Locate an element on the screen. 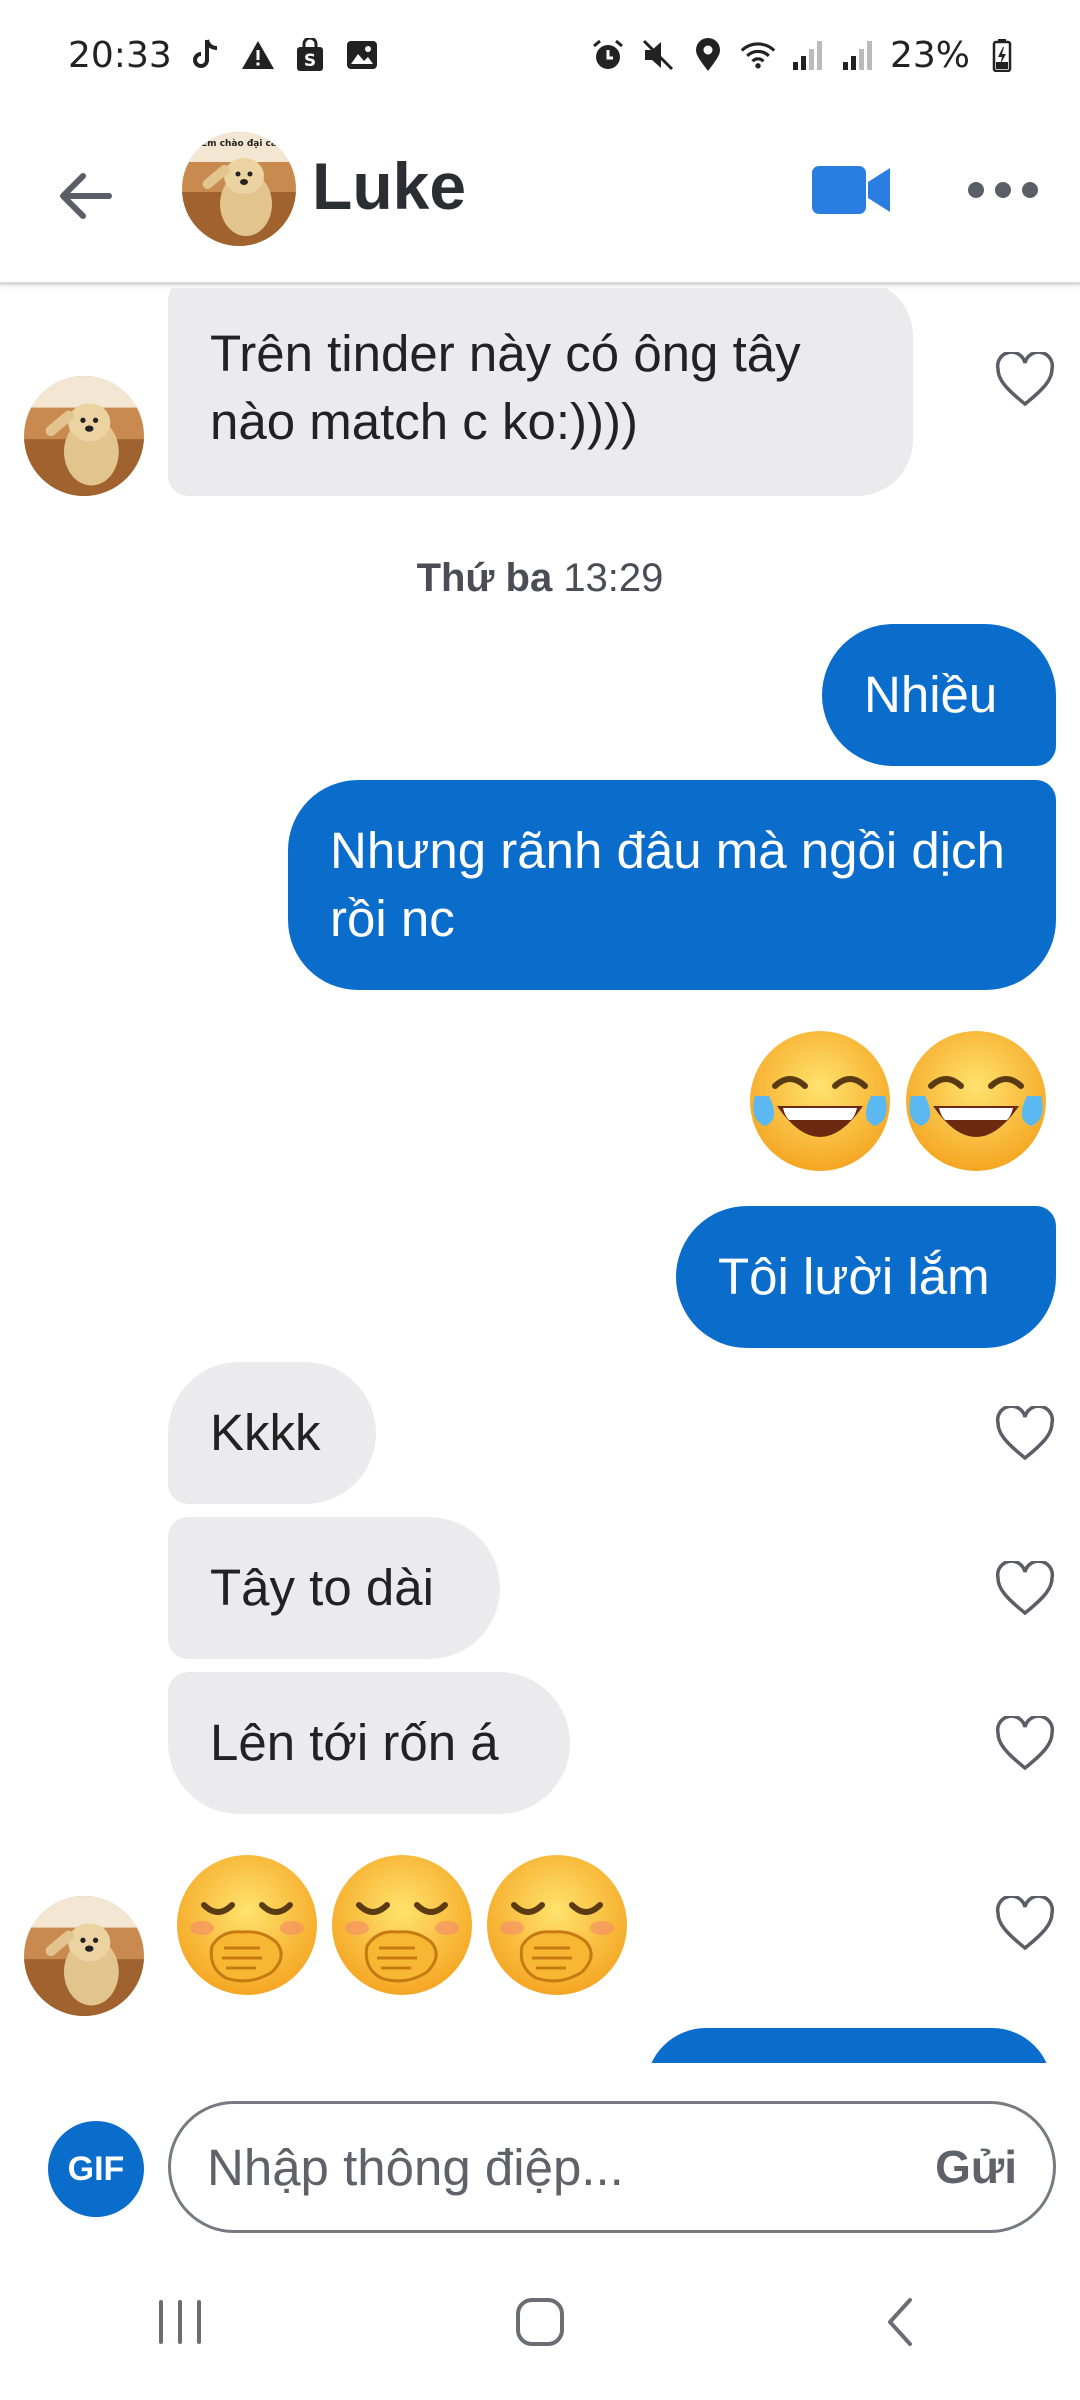 This screenshot has height=2400, width=1080. battery-icon is located at coordinates (1002, 55).